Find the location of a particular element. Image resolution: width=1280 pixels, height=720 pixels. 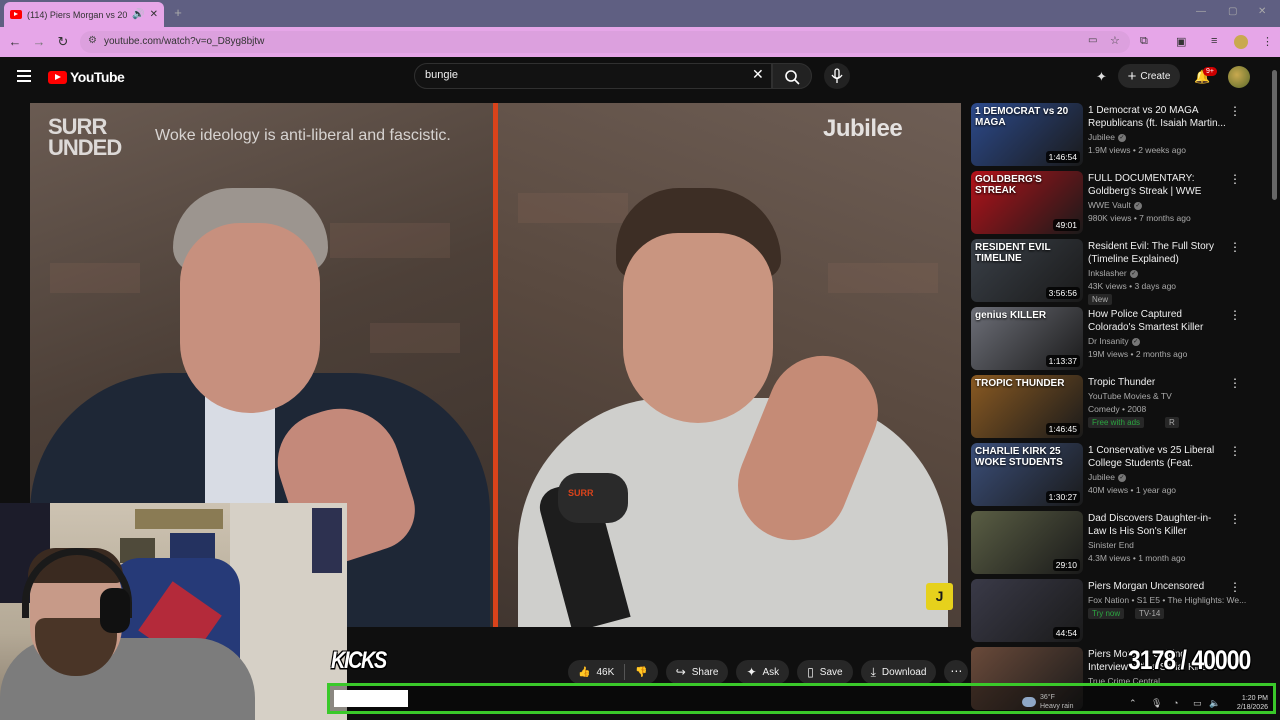

microphone-head is located at coordinates (593, 498).